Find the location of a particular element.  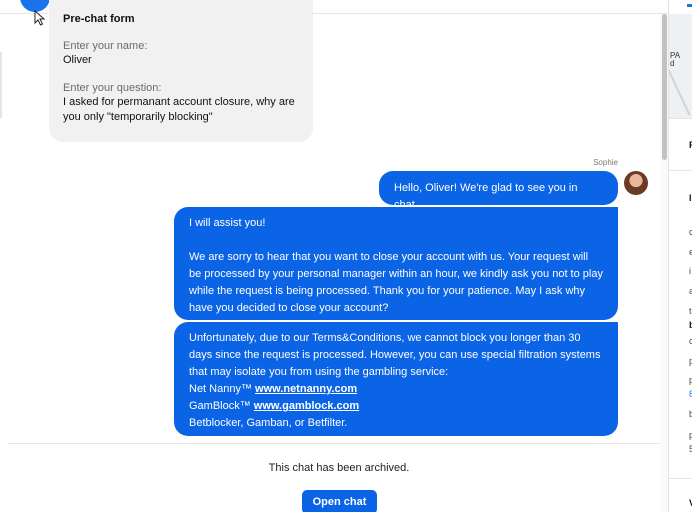

scrollbar-thumb is located at coordinates (664, 87).